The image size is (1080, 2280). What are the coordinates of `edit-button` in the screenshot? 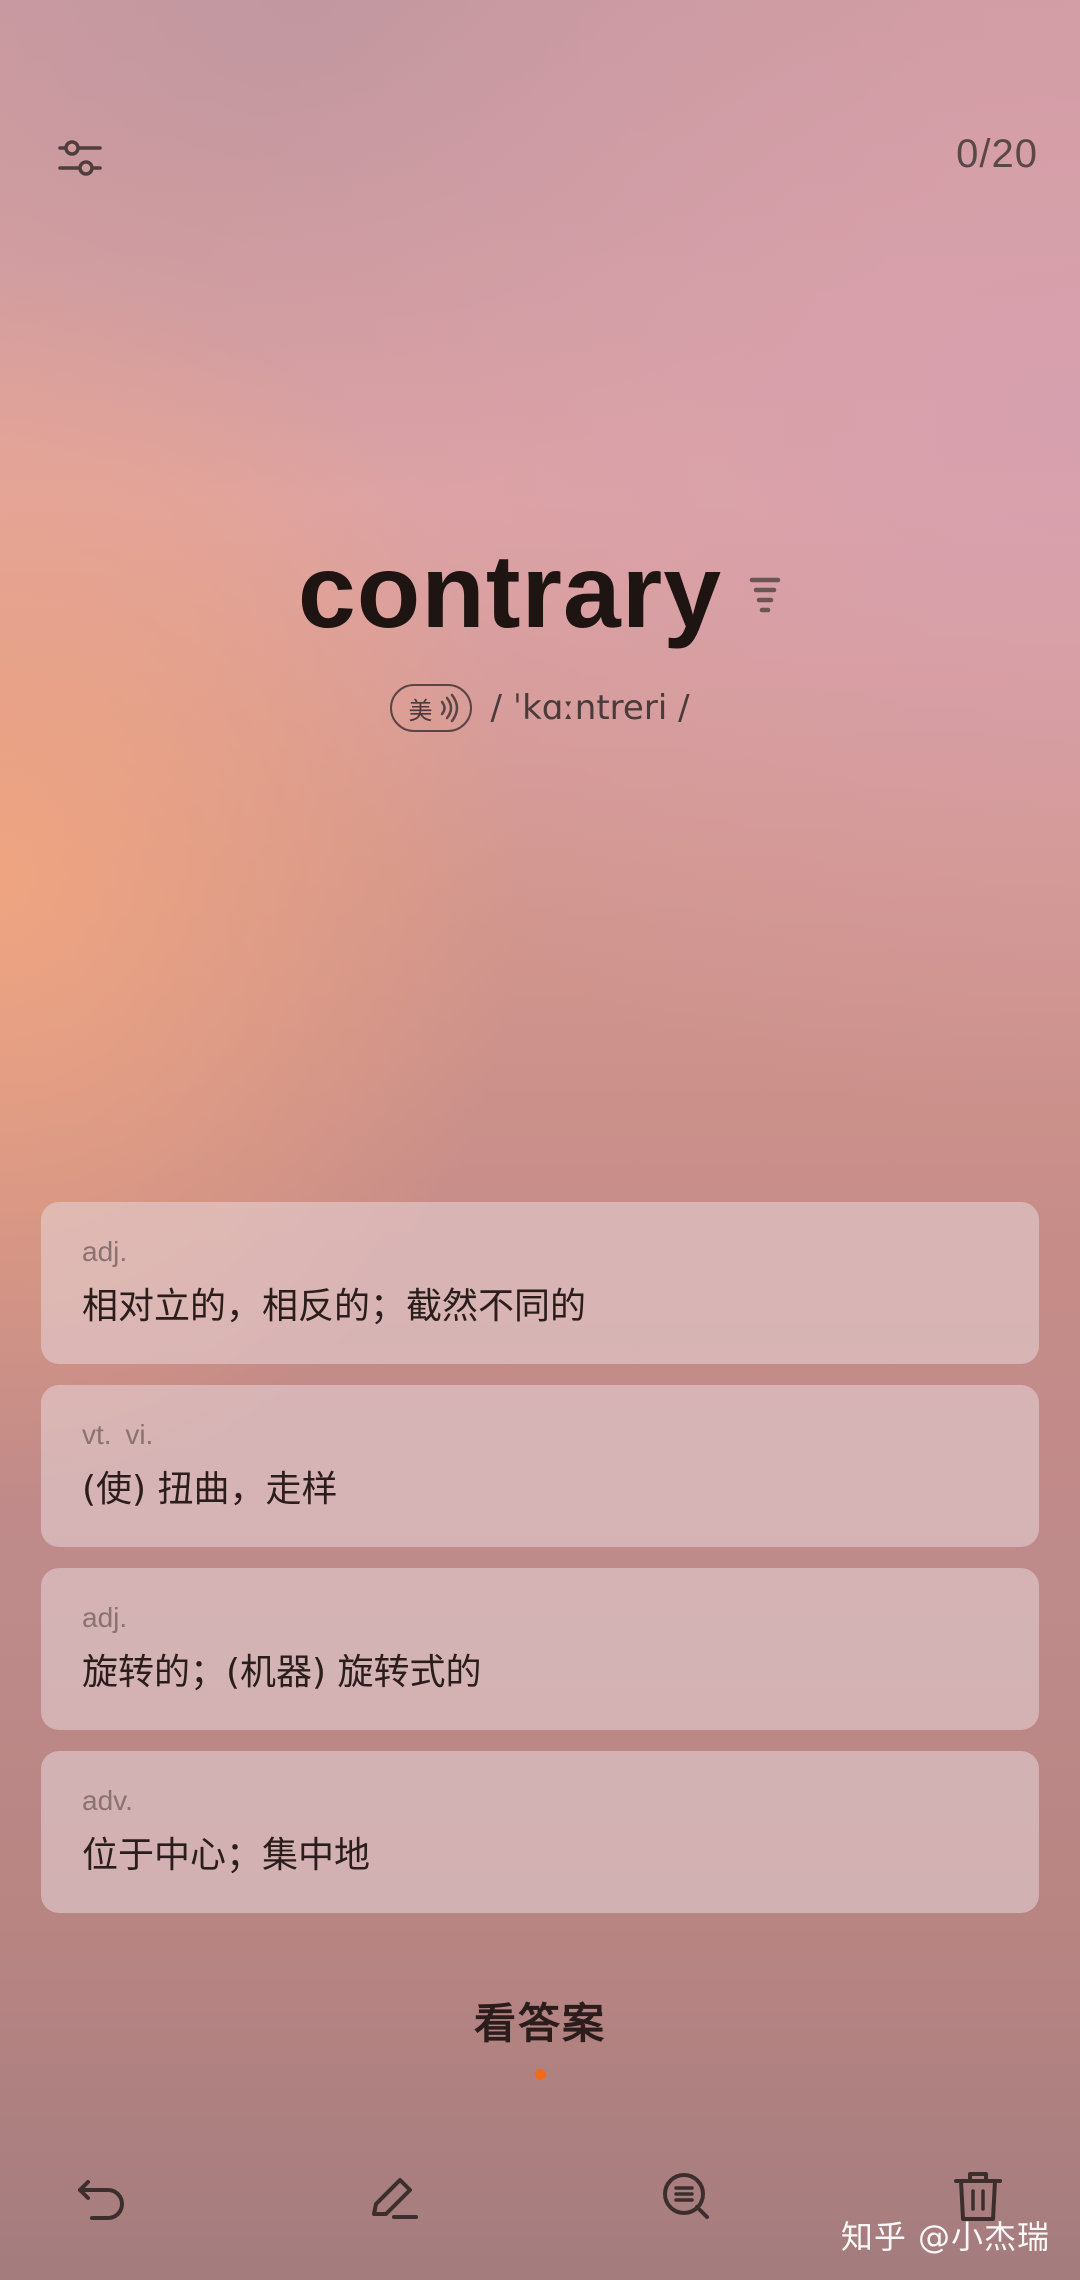 It's located at (394, 2196).